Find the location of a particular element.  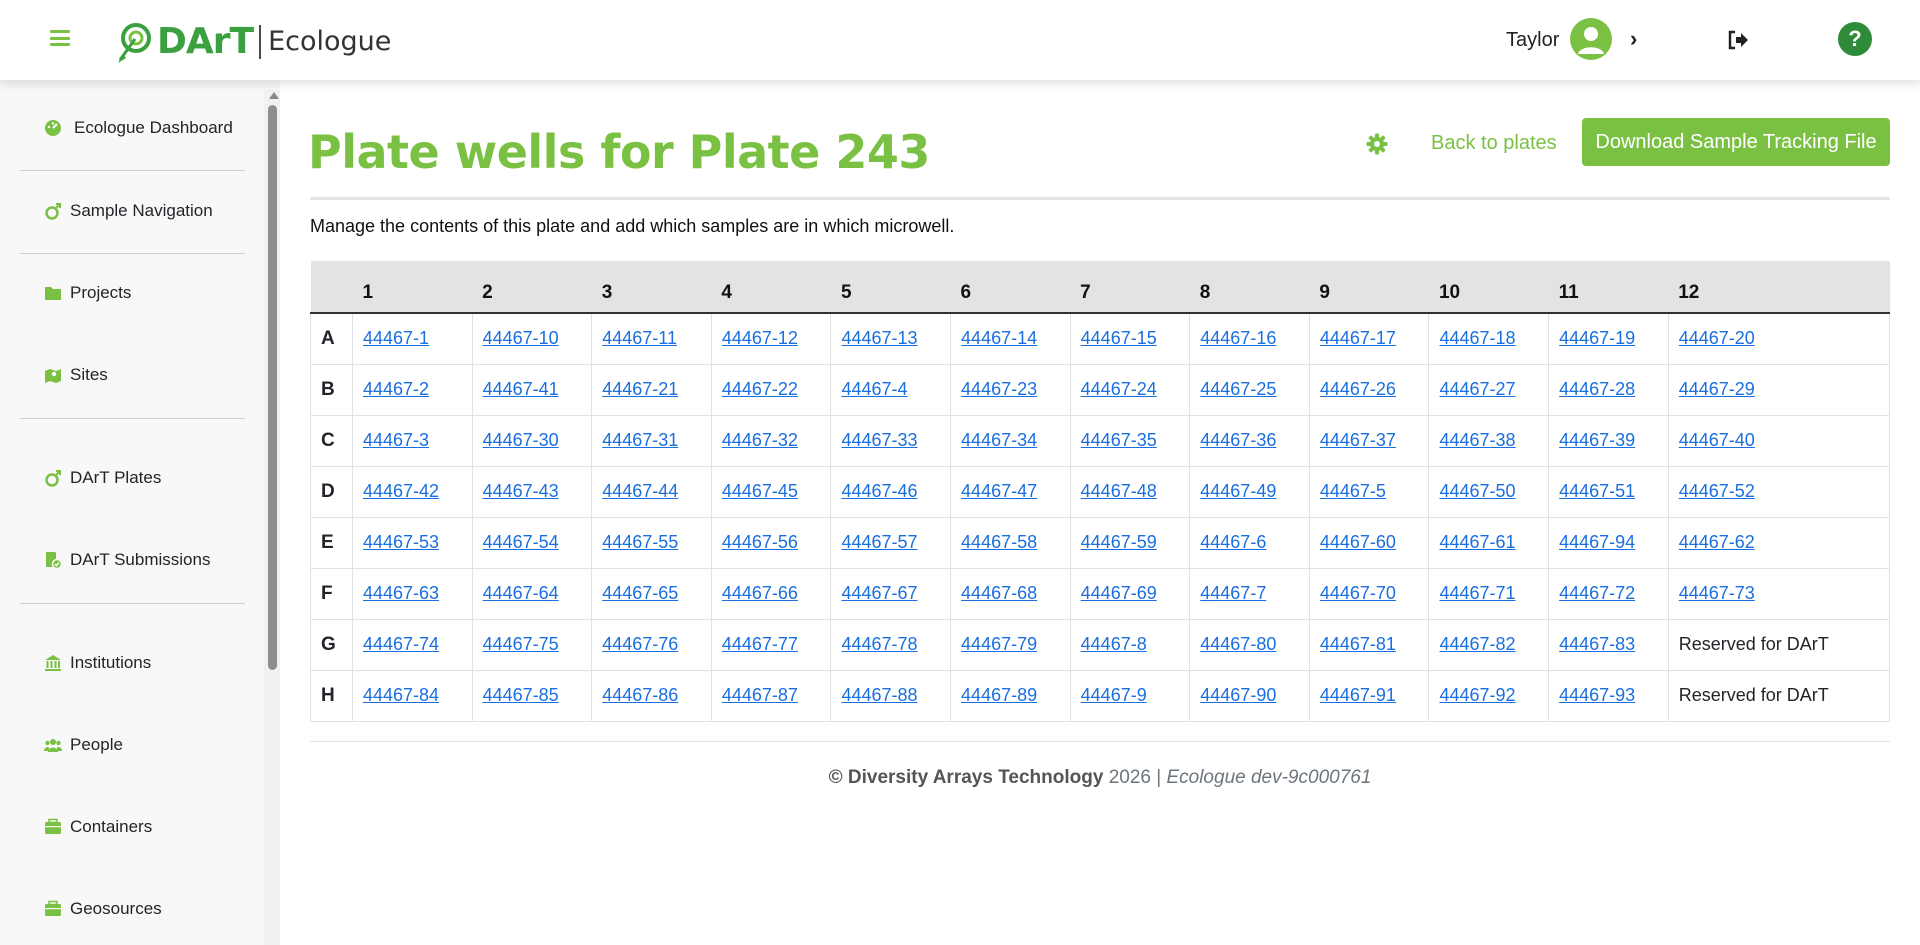

sample-link: 44467-21 is located at coordinates (640, 389).